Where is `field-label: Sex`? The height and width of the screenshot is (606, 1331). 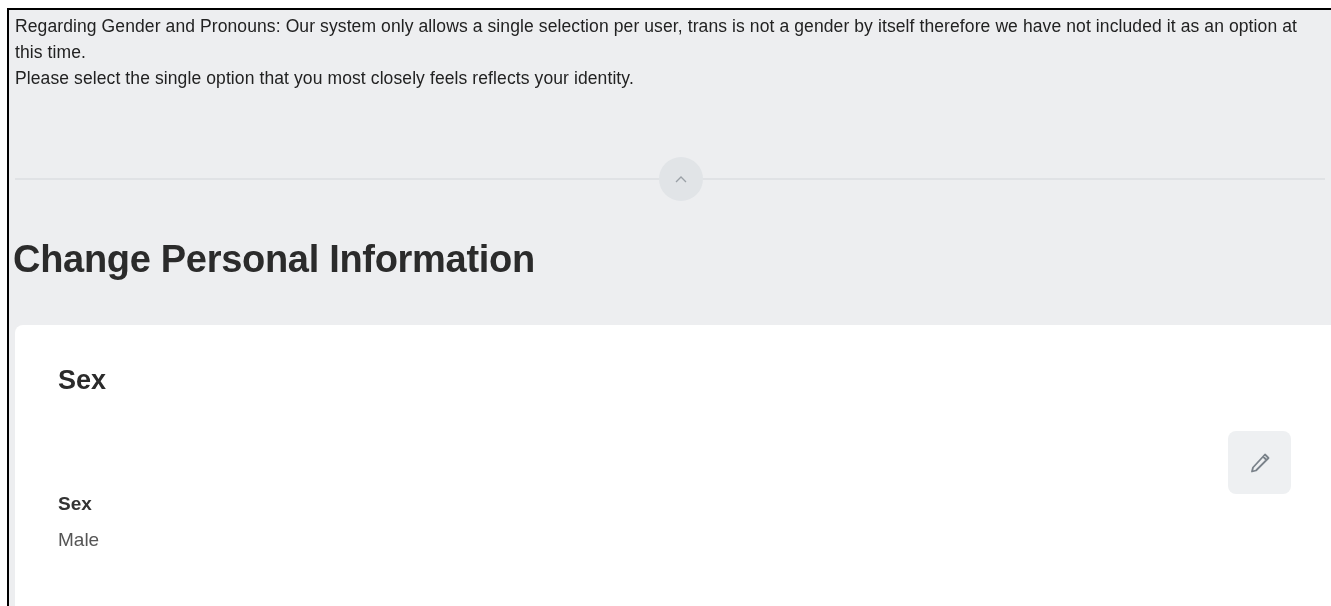 field-label: Sex is located at coordinates (75, 504).